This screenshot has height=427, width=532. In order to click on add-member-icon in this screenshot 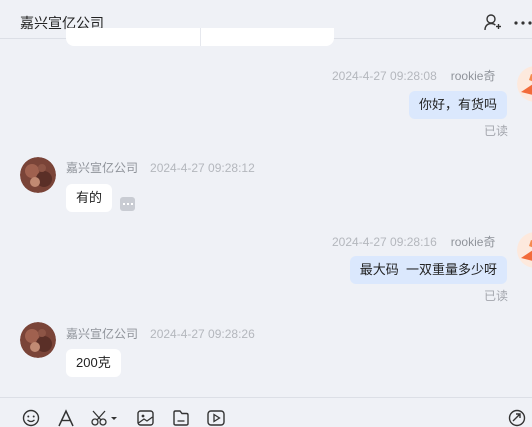, I will do `click(492, 22)`.